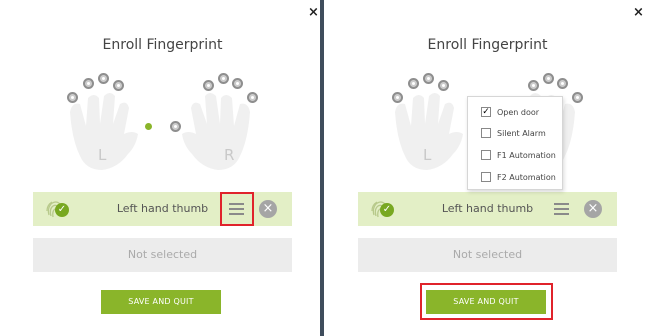  I want to click on menu-highlight-box, so click(237, 209).